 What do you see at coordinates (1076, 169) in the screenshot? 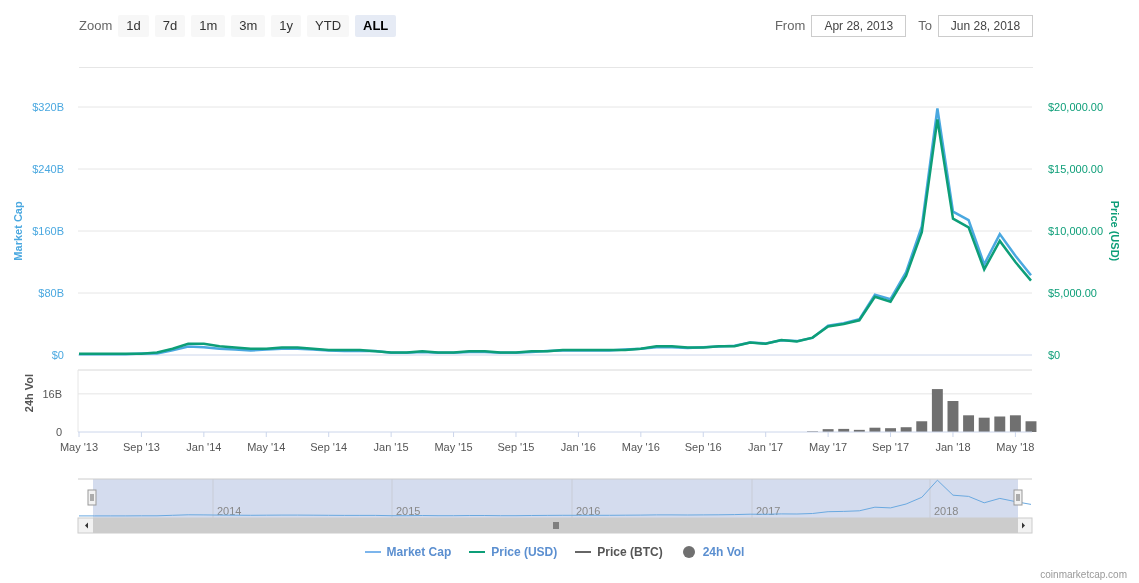
I see `axis-label: $15,000.00` at bounding box center [1076, 169].